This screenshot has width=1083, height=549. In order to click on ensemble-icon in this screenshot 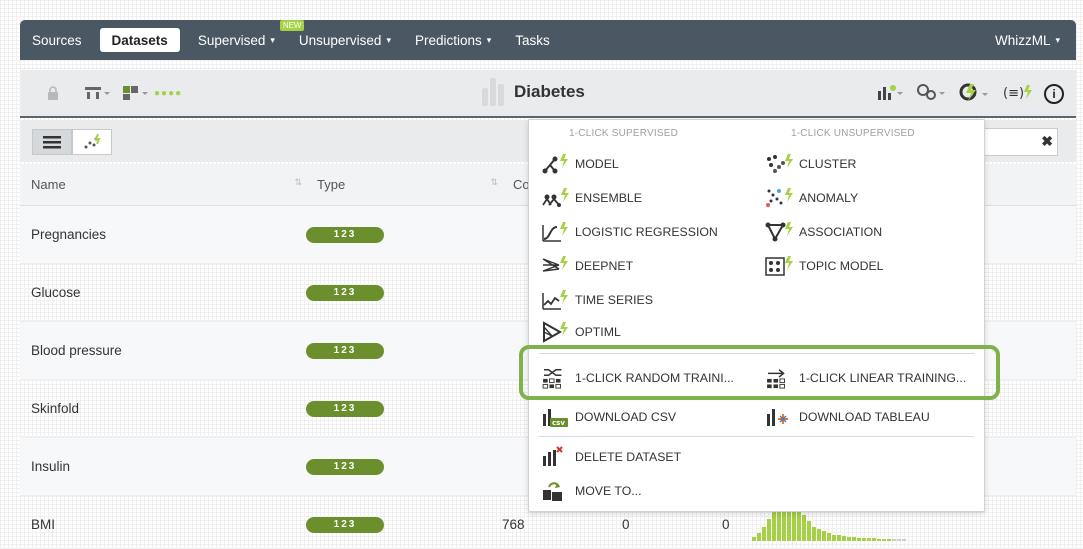, I will do `click(555, 197)`.